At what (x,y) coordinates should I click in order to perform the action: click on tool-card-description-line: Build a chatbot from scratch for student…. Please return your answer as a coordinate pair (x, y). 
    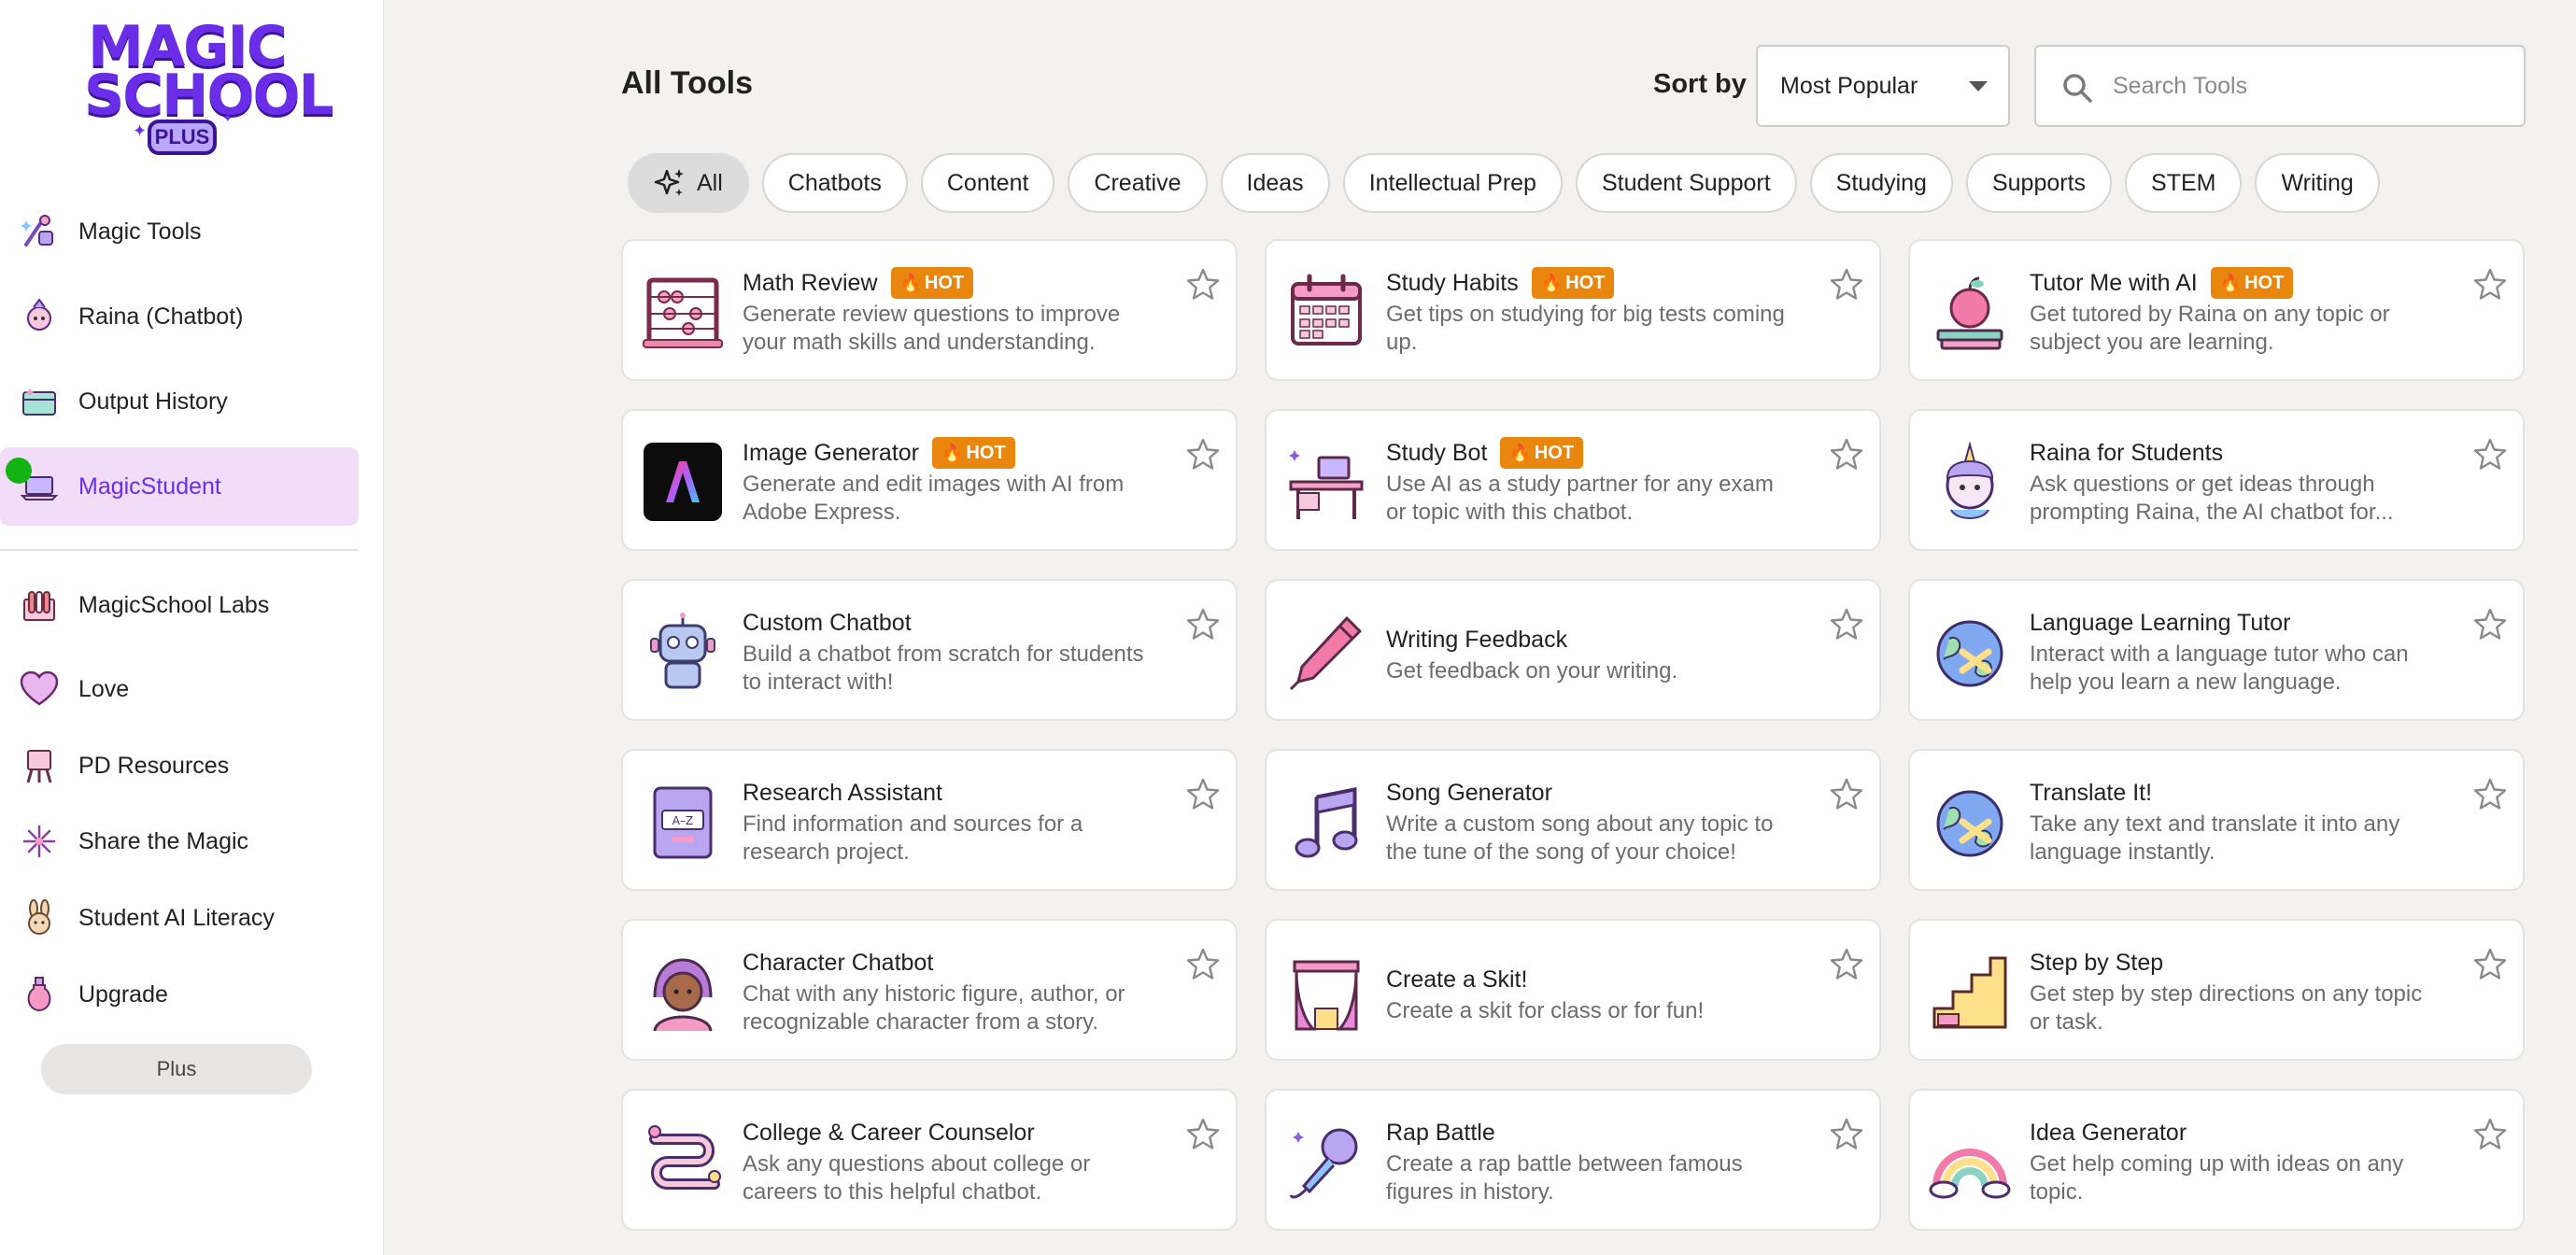
    Looking at the image, I should click on (943, 654).